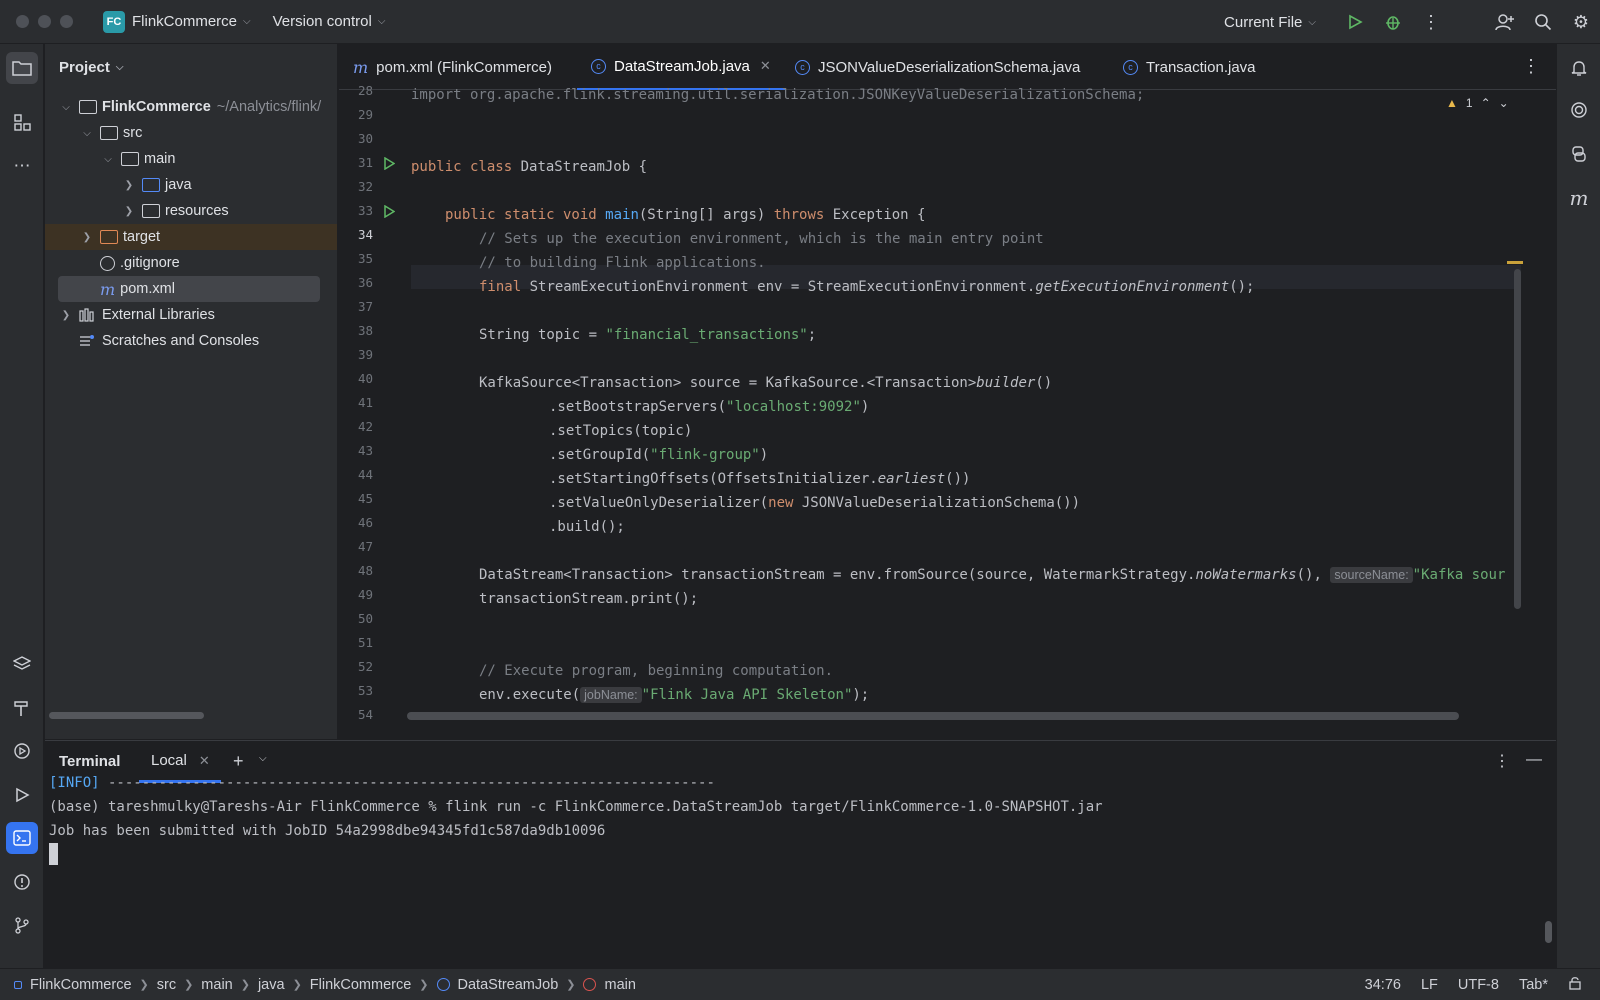 The image size is (1600, 1000). Describe the element at coordinates (22, 68) in the screenshot. I see `project-tool-icon` at that location.